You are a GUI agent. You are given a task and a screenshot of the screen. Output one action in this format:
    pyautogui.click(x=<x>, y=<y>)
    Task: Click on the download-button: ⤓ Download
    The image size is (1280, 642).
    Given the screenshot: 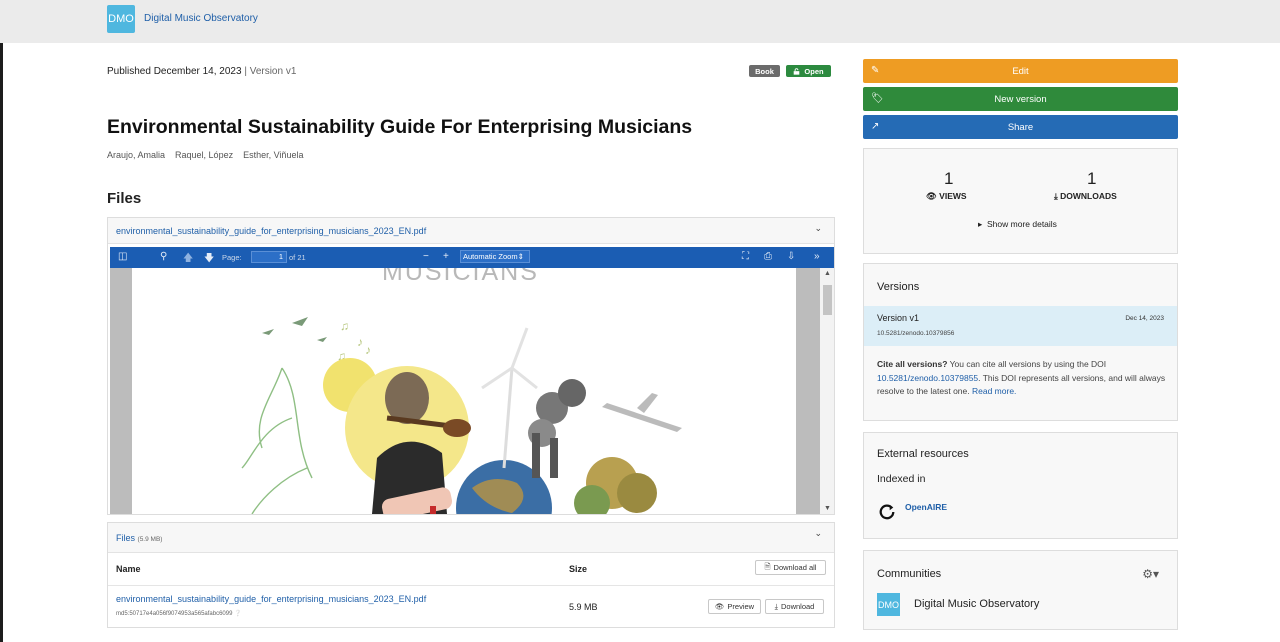 What is the action you would take?
    pyautogui.click(x=794, y=606)
    